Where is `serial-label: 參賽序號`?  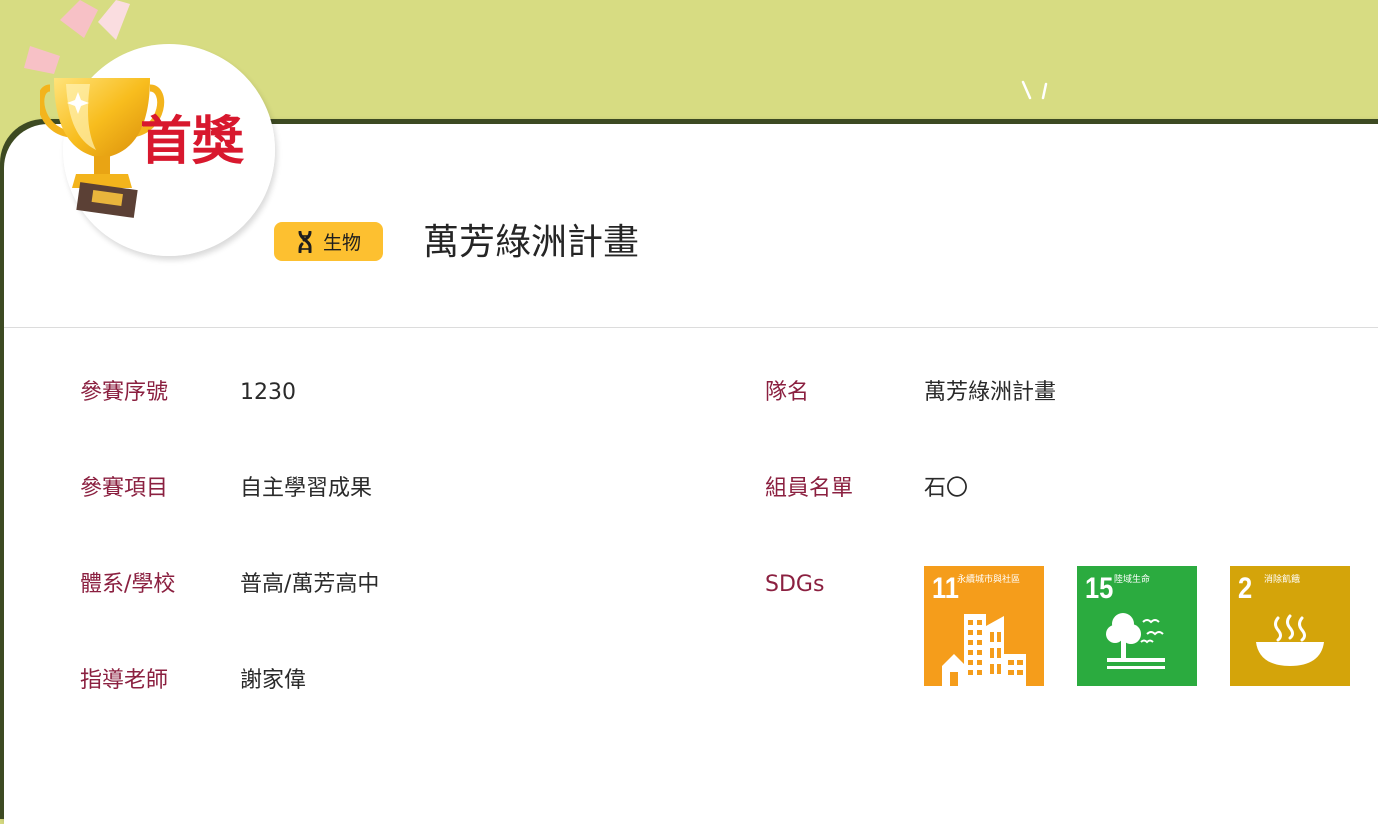
serial-label: 參賽序號 is located at coordinates (124, 392).